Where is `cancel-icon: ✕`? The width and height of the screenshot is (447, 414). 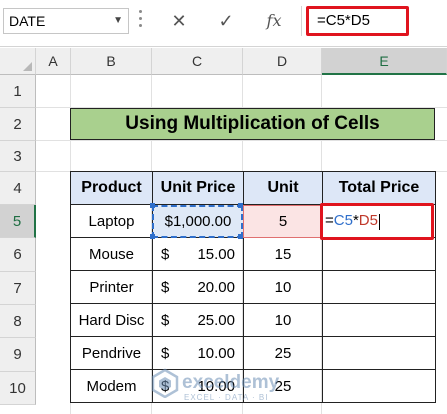
cancel-icon: ✕ is located at coordinates (179, 21).